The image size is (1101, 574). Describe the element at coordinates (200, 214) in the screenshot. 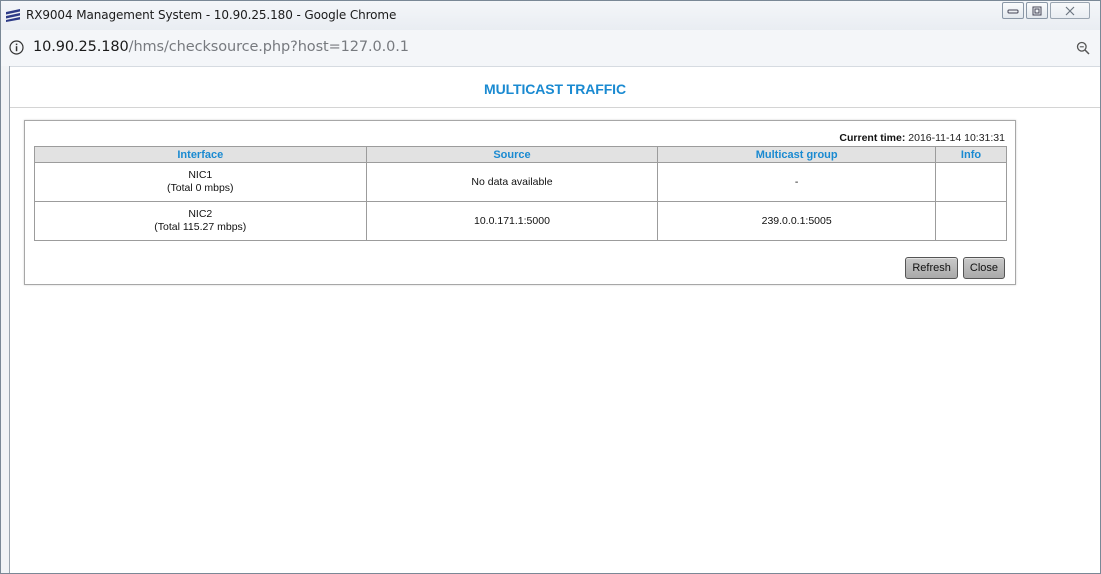

I see `interface-name: NIC2` at that location.